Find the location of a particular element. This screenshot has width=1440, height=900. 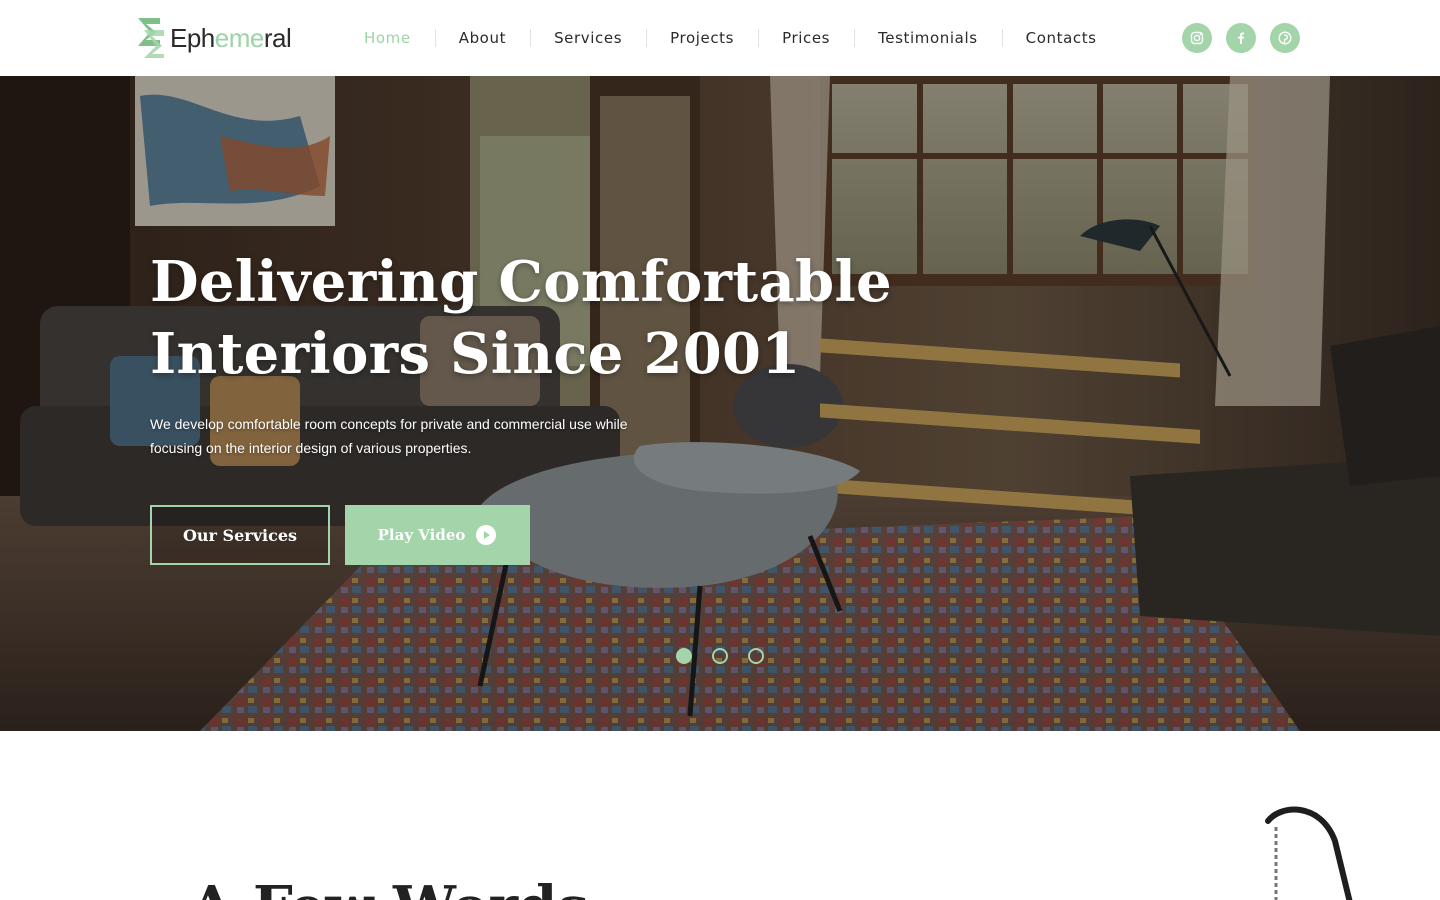

social-links is located at coordinates (1241, 38).